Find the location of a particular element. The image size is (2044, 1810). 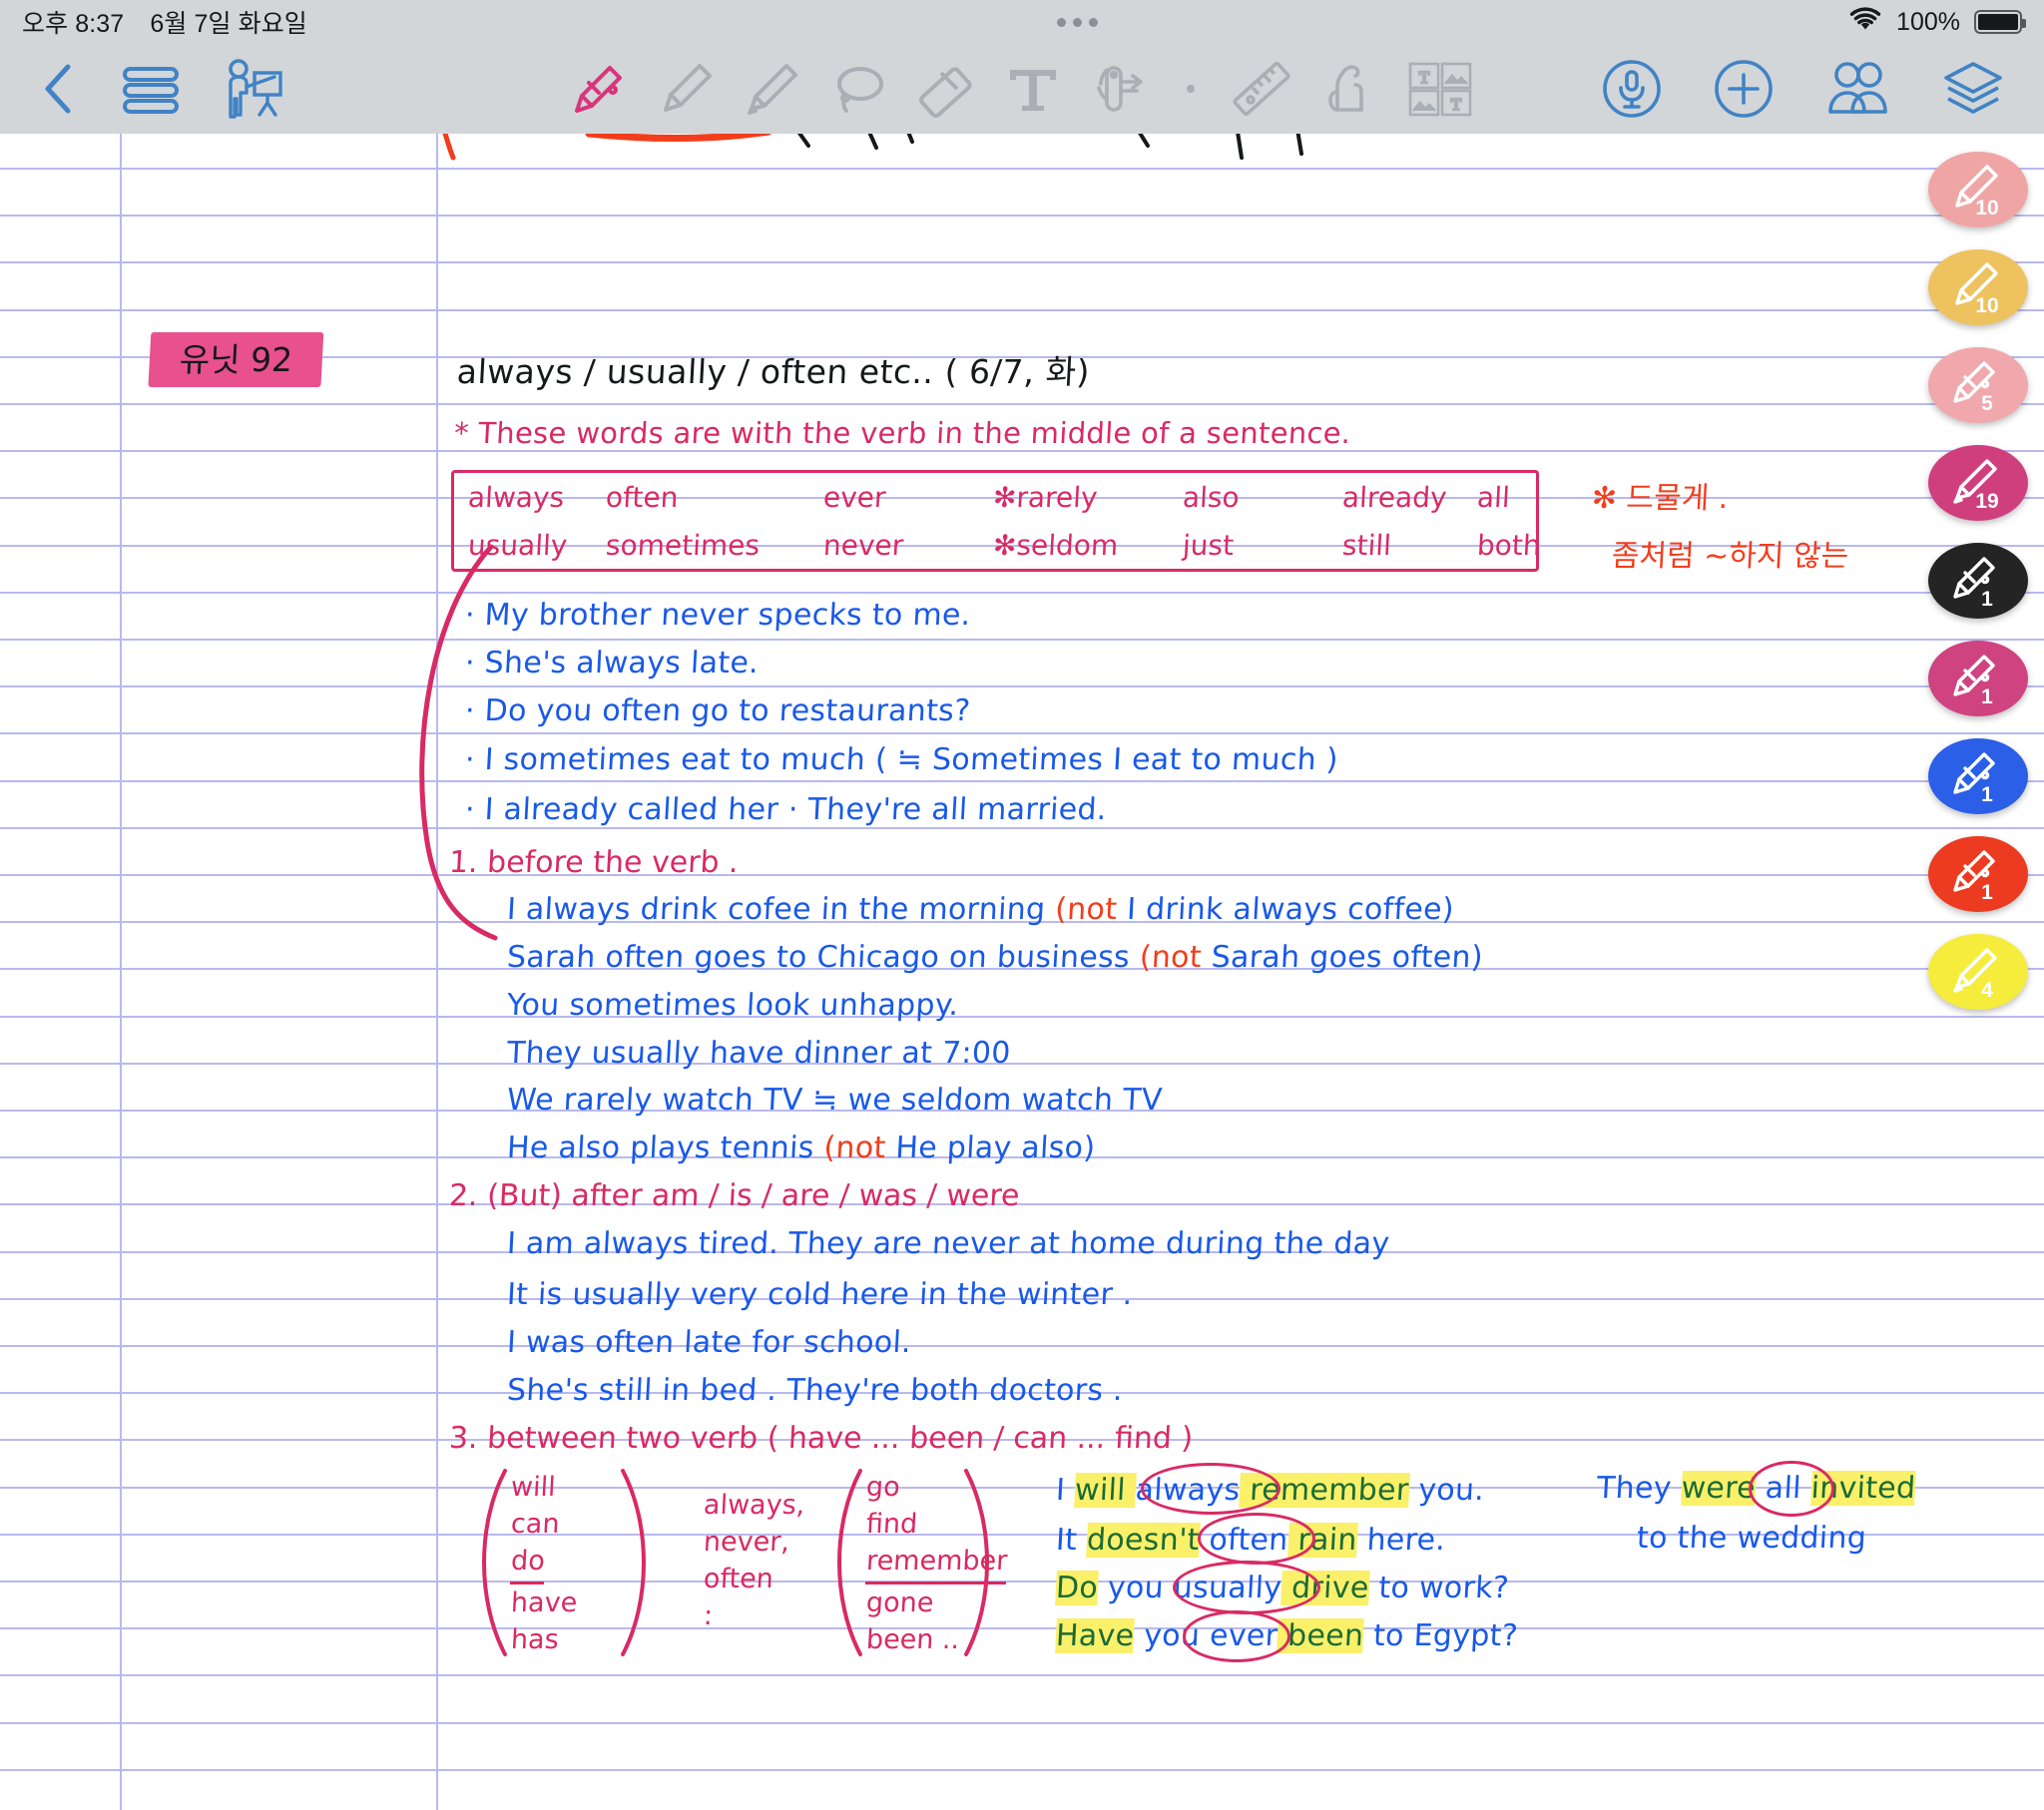

highlighted-word: doesn't is located at coordinates (1143, 1540).